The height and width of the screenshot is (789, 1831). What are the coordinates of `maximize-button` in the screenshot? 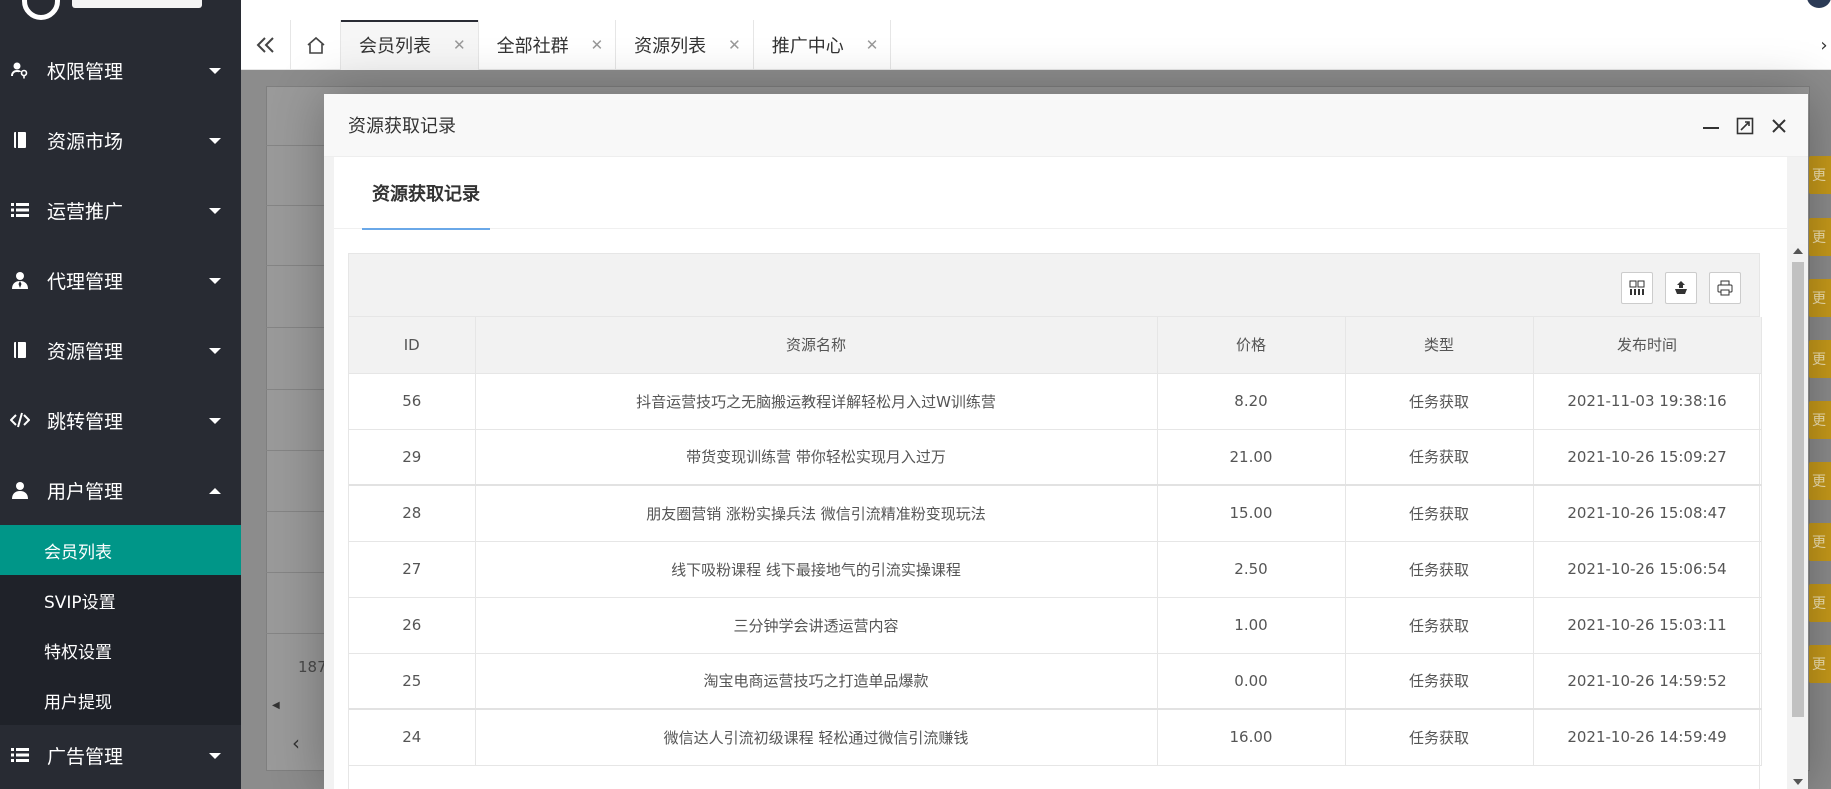 It's located at (1745, 126).